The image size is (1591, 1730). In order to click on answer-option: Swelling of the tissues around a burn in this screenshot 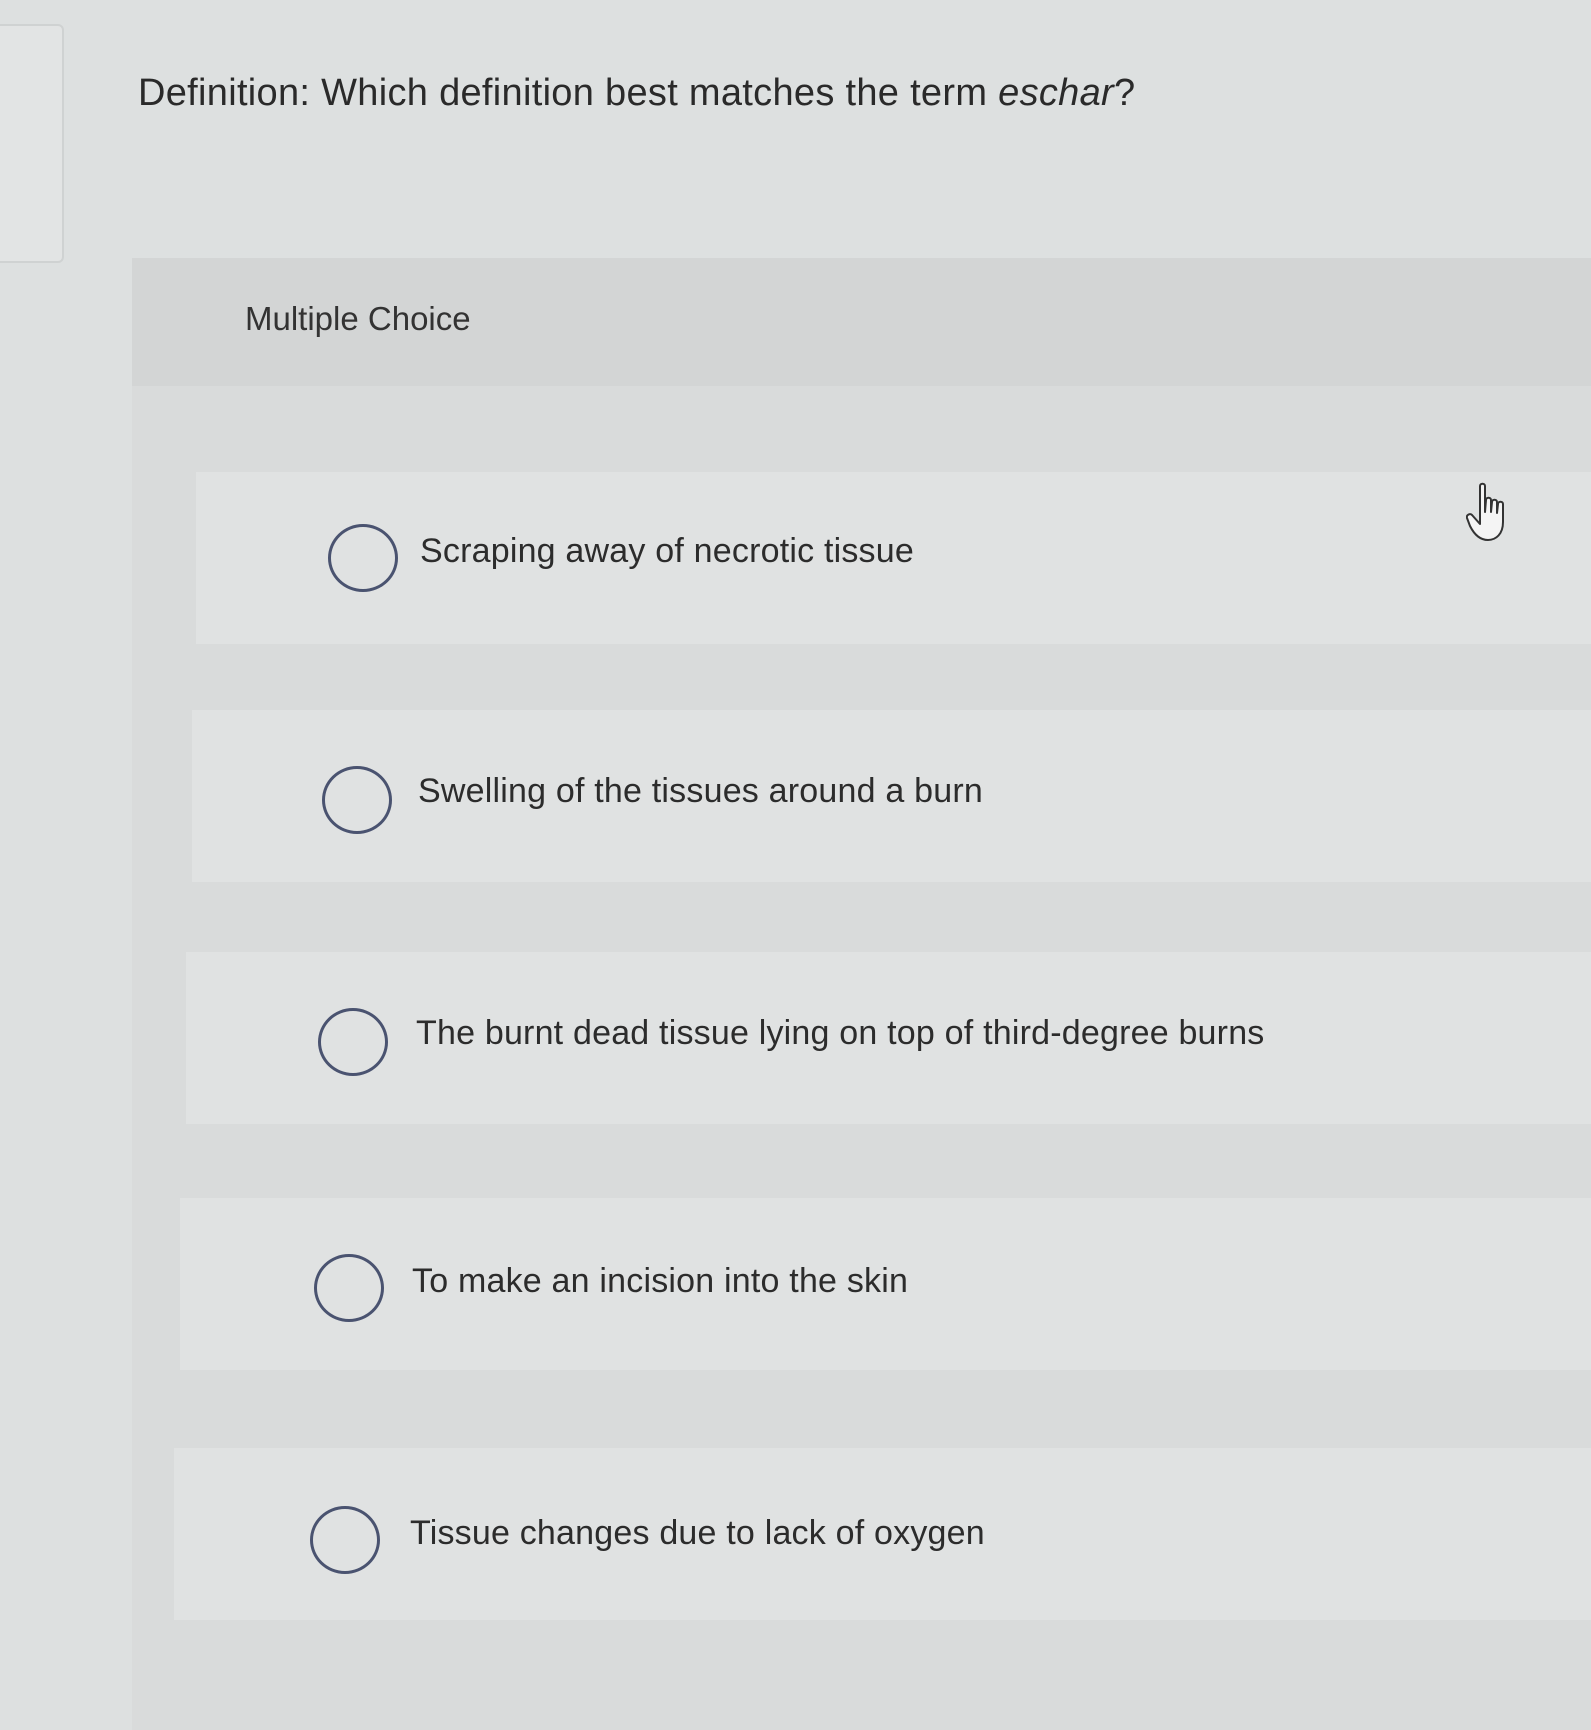, I will do `click(891, 796)`.